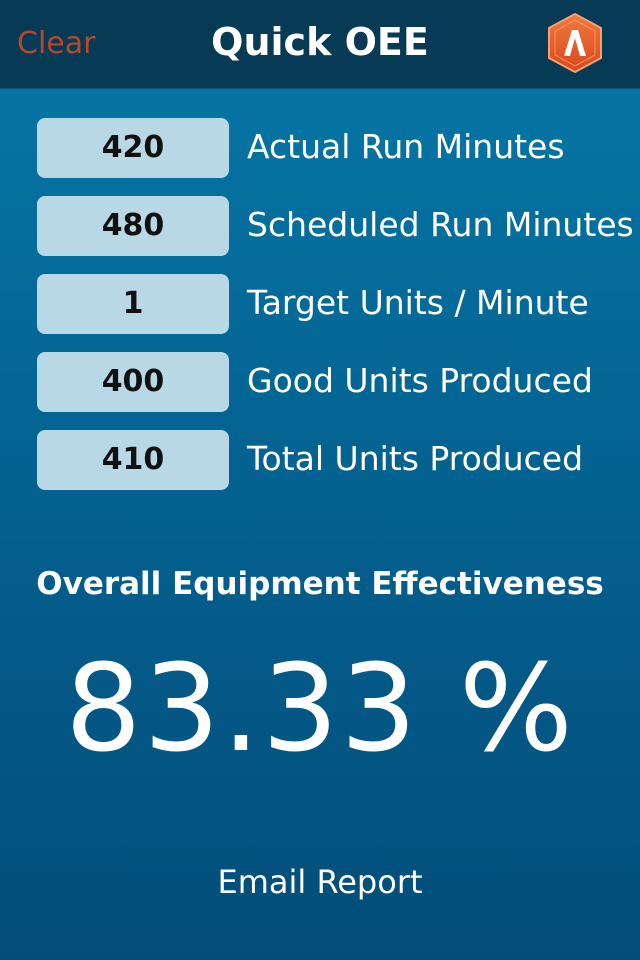 This screenshot has height=960, width=640. I want to click on oee-value: 83.33 %, so click(320, 709).